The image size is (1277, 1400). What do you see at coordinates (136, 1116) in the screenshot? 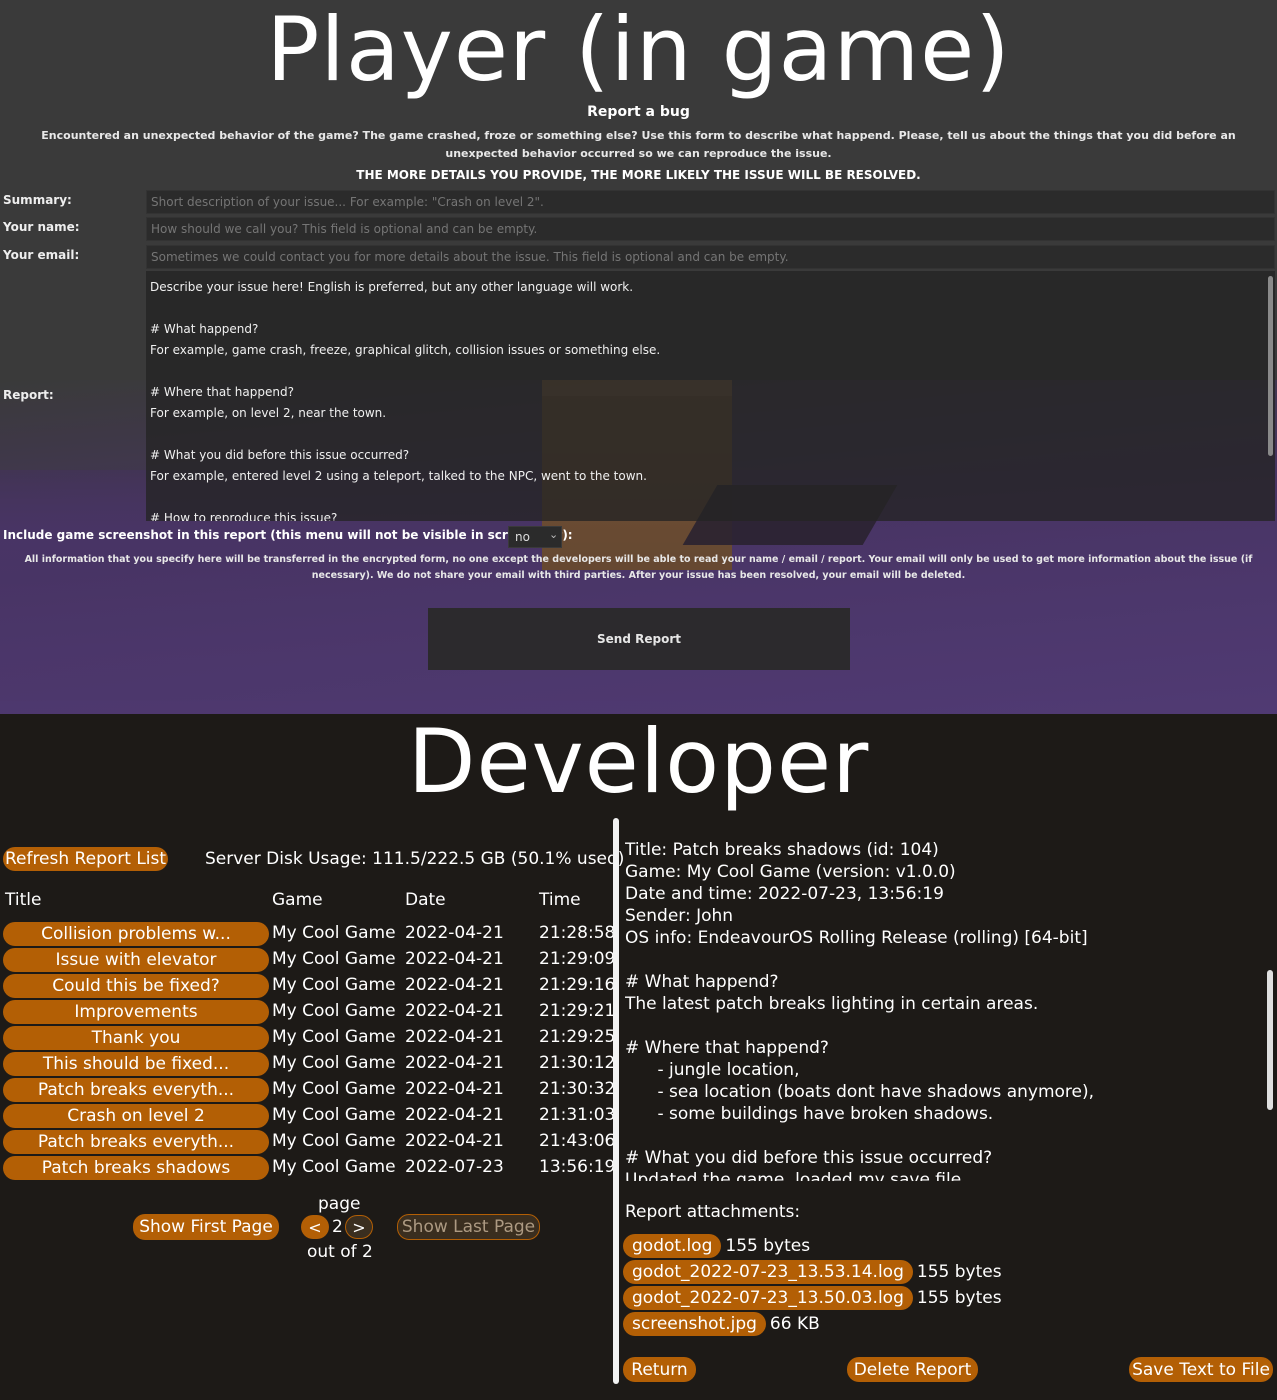
I see `report-title-button: Crash on level 2` at bounding box center [136, 1116].